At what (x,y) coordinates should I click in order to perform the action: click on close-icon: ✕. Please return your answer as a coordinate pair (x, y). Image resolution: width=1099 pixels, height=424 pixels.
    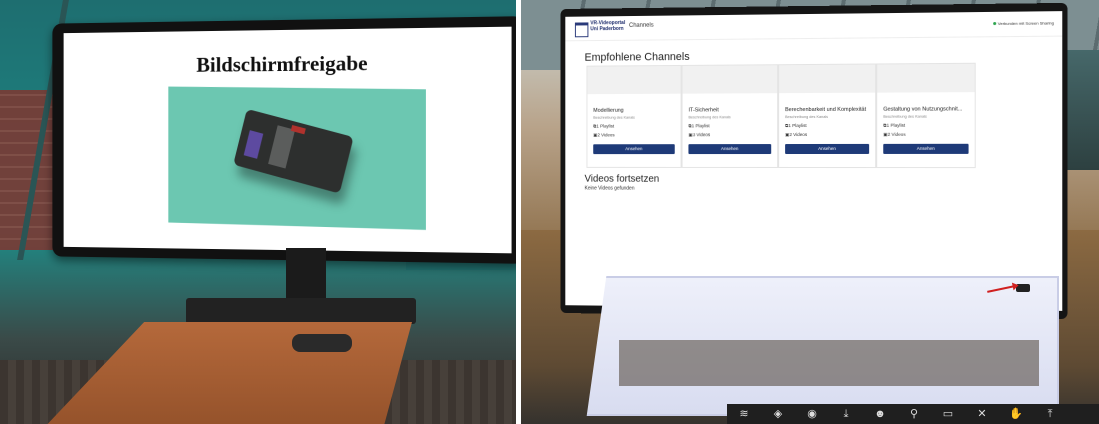
    Looking at the image, I should click on (982, 414).